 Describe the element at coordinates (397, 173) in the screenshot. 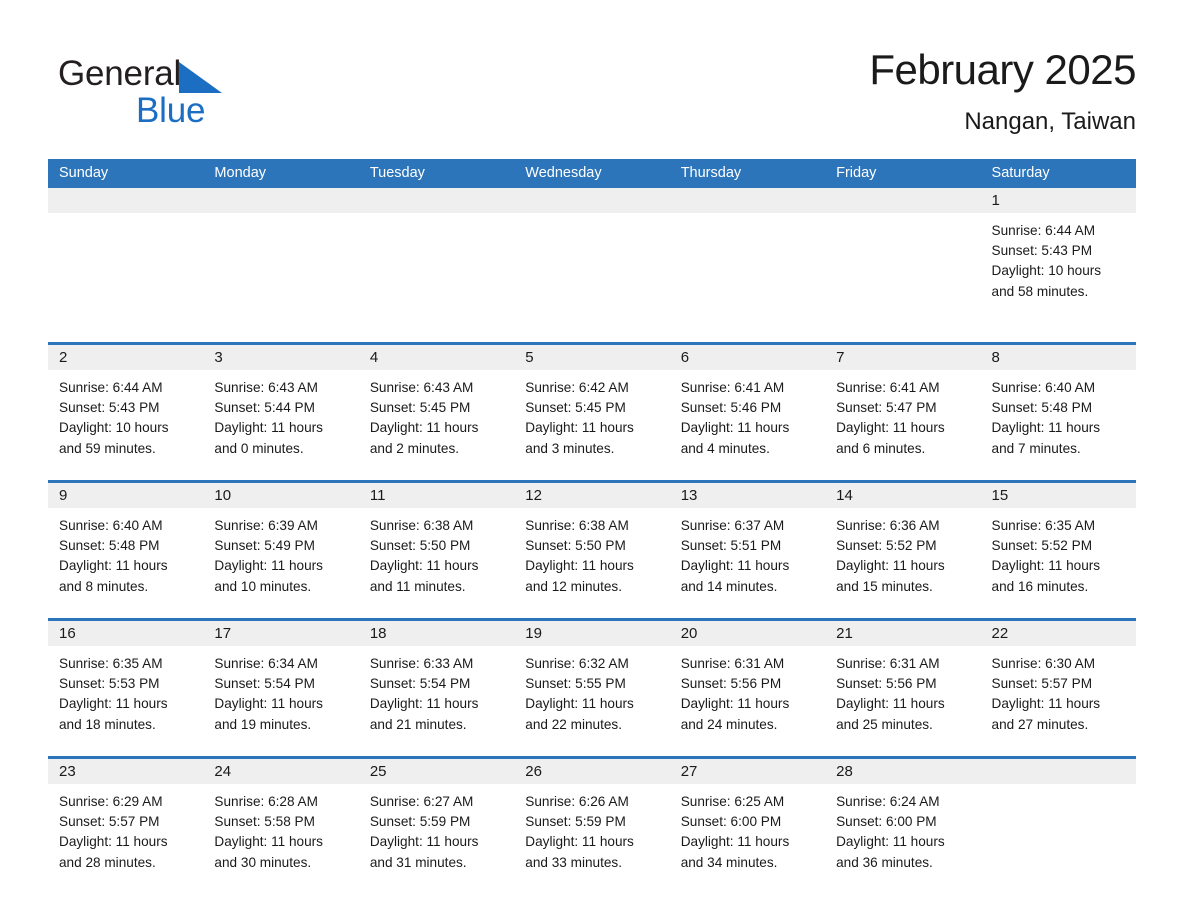

I see `weekday-header-tuesday: Tuesday` at that location.